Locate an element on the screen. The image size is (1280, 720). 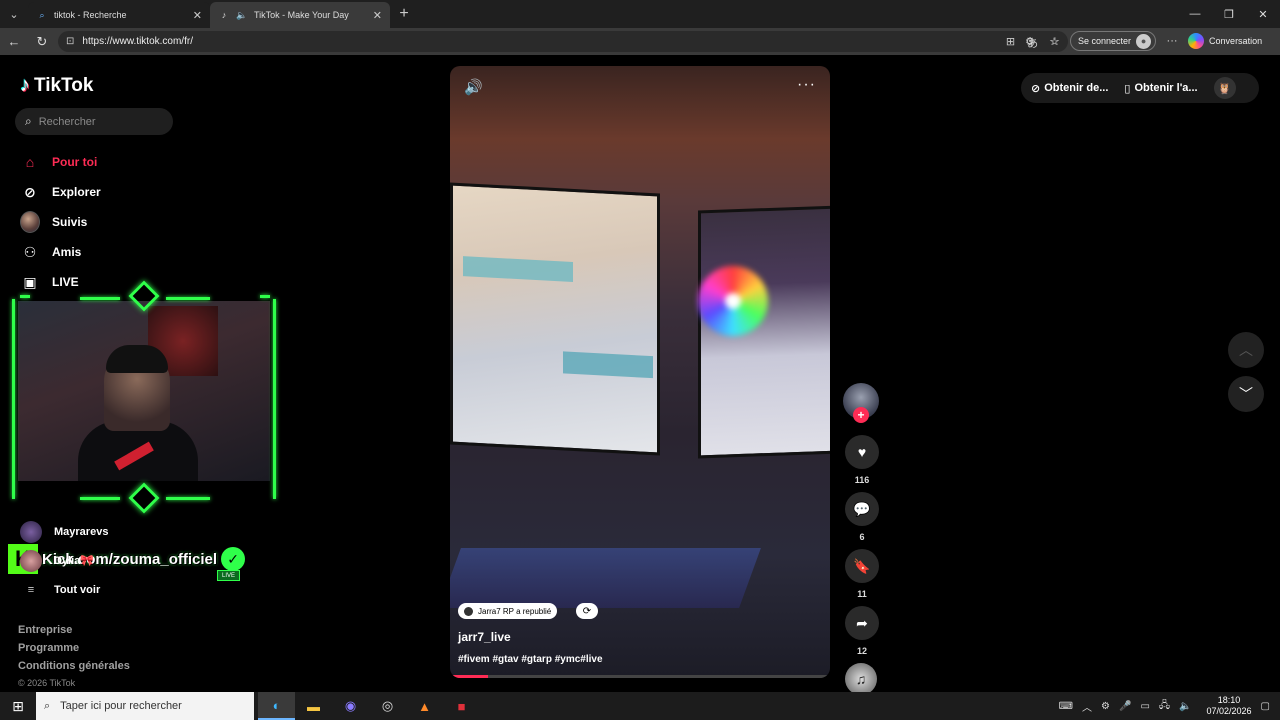
site-info-icon: ⊡ is located at coordinates (70, 41).